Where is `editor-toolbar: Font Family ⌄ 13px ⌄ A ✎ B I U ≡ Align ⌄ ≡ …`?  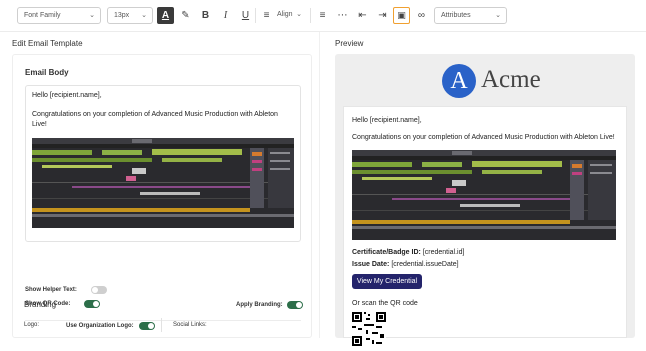 editor-toolbar: Font Family ⌄ 13px ⌄ A ✎ B I U ≡ Align ⌄ ≡ … is located at coordinates (323, 16).